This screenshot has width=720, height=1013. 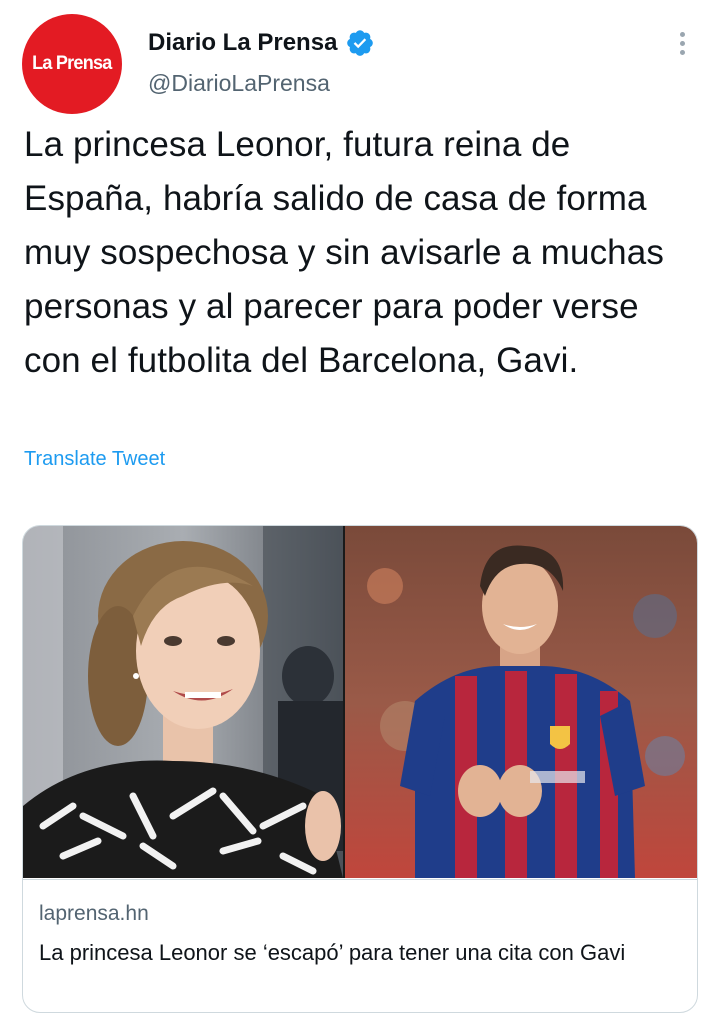 What do you see at coordinates (360, 43) in the screenshot?
I see `verified-badge-icon` at bounding box center [360, 43].